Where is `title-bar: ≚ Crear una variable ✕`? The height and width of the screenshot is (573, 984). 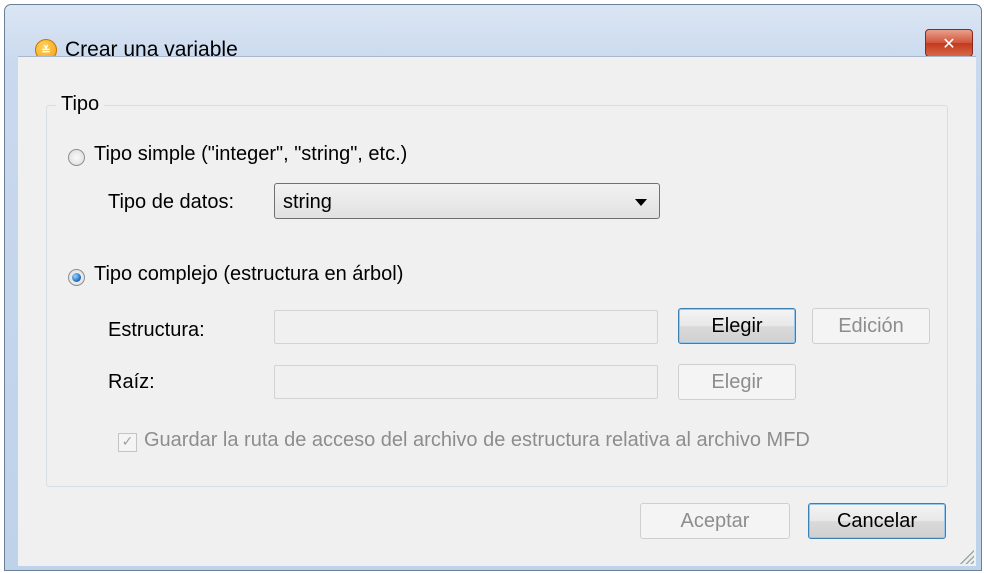 title-bar: ≚ Crear una variable ✕ is located at coordinates (493, 33).